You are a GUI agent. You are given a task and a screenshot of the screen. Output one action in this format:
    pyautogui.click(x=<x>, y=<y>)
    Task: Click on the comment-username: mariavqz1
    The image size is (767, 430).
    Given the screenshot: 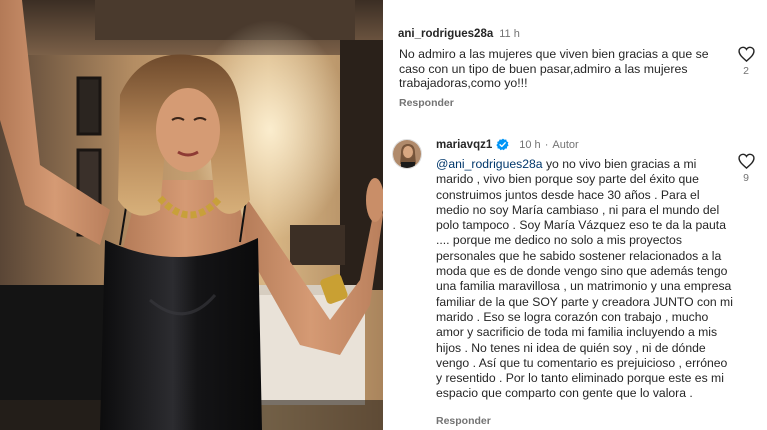 What is the action you would take?
    pyautogui.click(x=464, y=145)
    